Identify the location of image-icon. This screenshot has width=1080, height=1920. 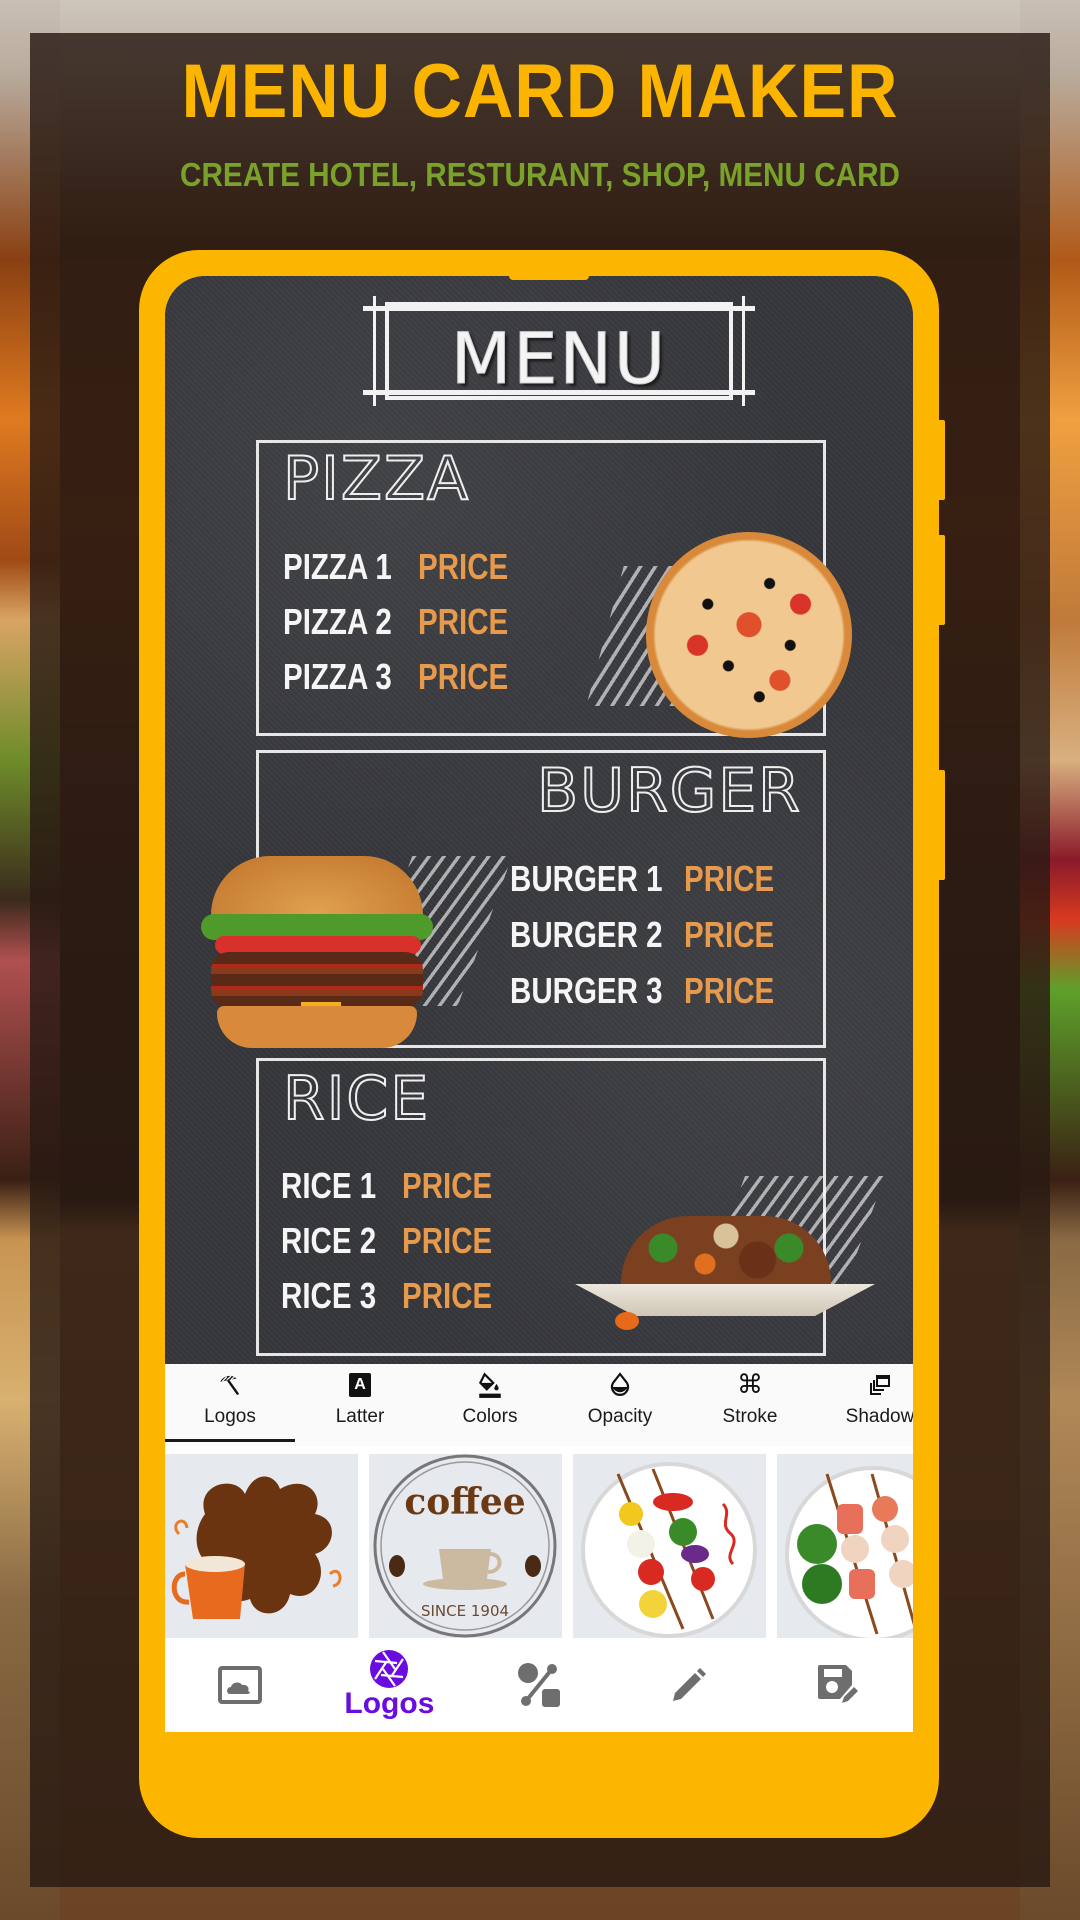
(239, 1685).